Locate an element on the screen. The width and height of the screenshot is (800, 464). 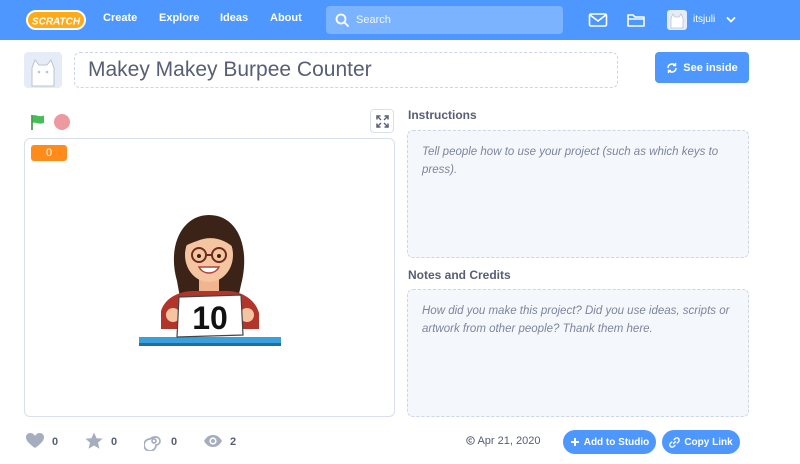
nav-link-create: Create is located at coordinates (120, 18).